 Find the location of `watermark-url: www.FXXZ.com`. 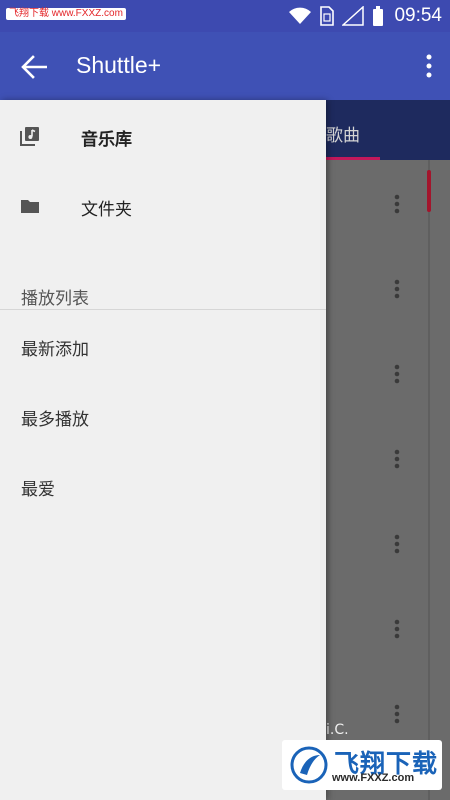

watermark-url: www.FXXZ.com is located at coordinates (373, 778).